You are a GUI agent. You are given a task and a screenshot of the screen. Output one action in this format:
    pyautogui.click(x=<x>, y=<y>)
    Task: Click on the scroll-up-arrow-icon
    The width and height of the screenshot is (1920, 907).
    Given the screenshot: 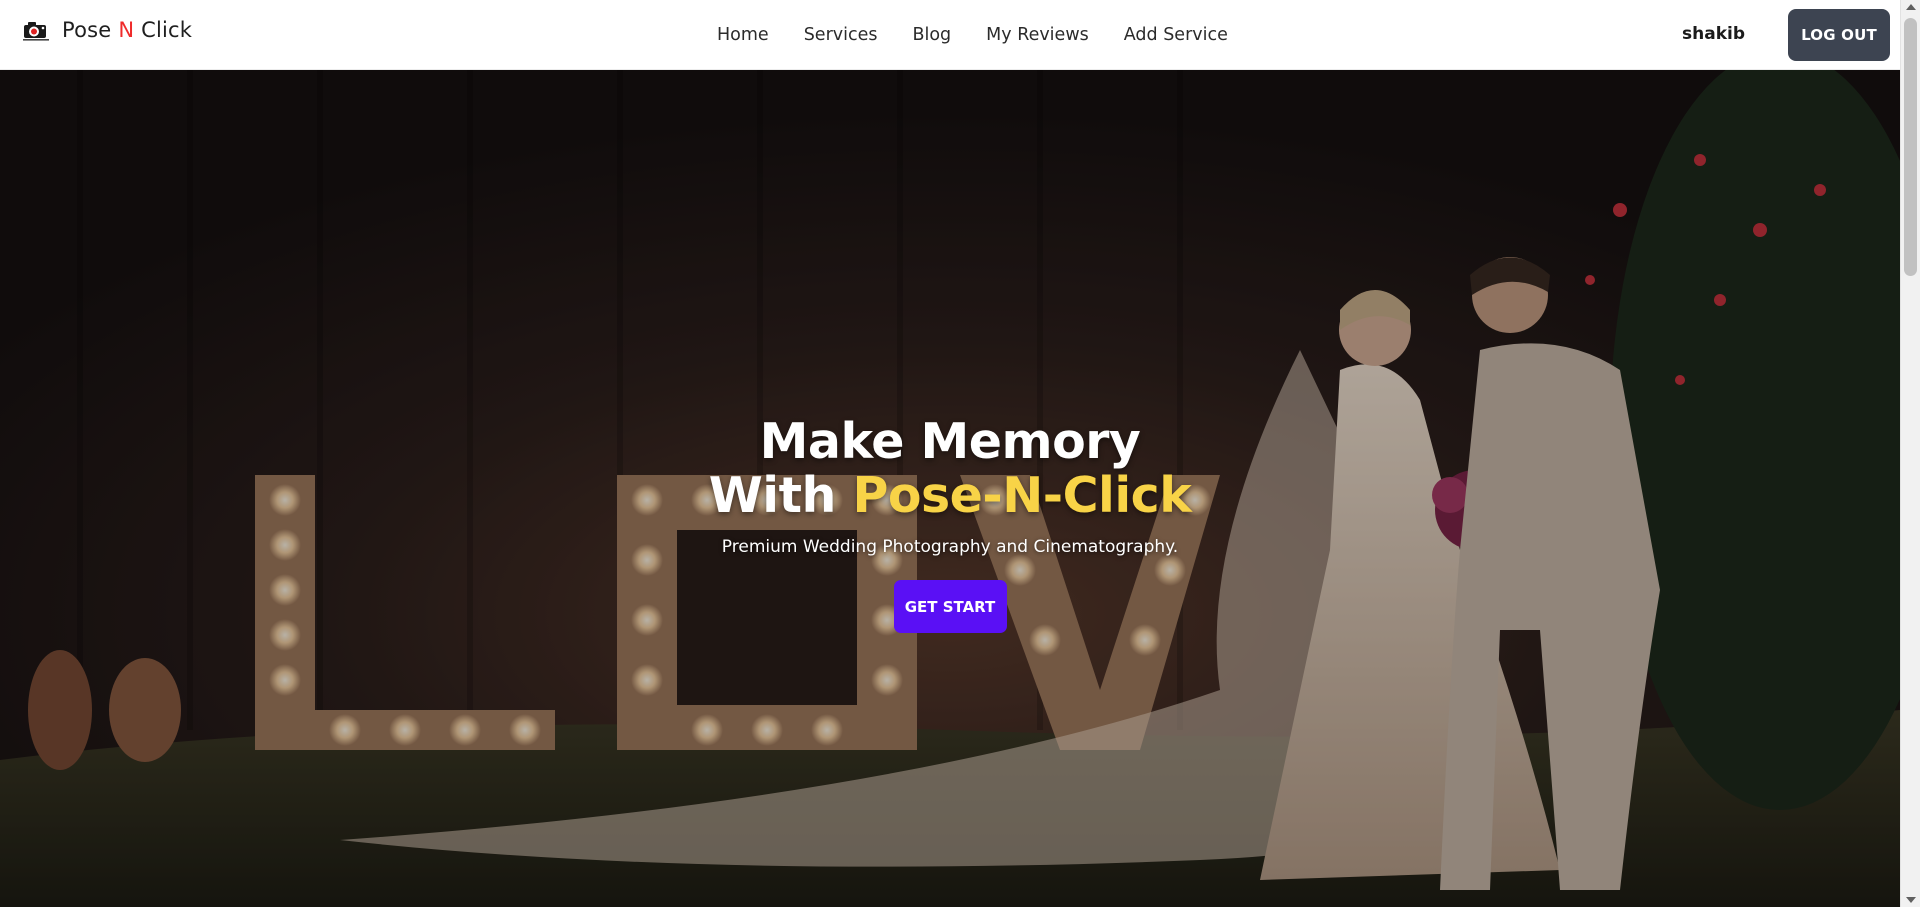 What is the action you would take?
    pyautogui.click(x=1911, y=7)
    